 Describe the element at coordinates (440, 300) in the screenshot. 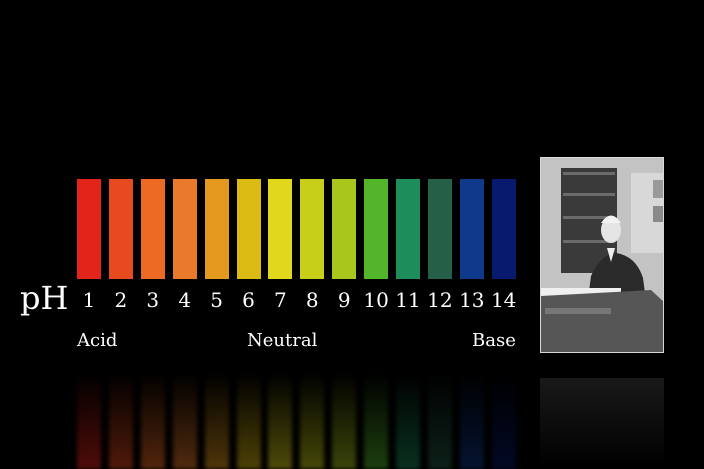

I see `ph-value-12: 12` at that location.